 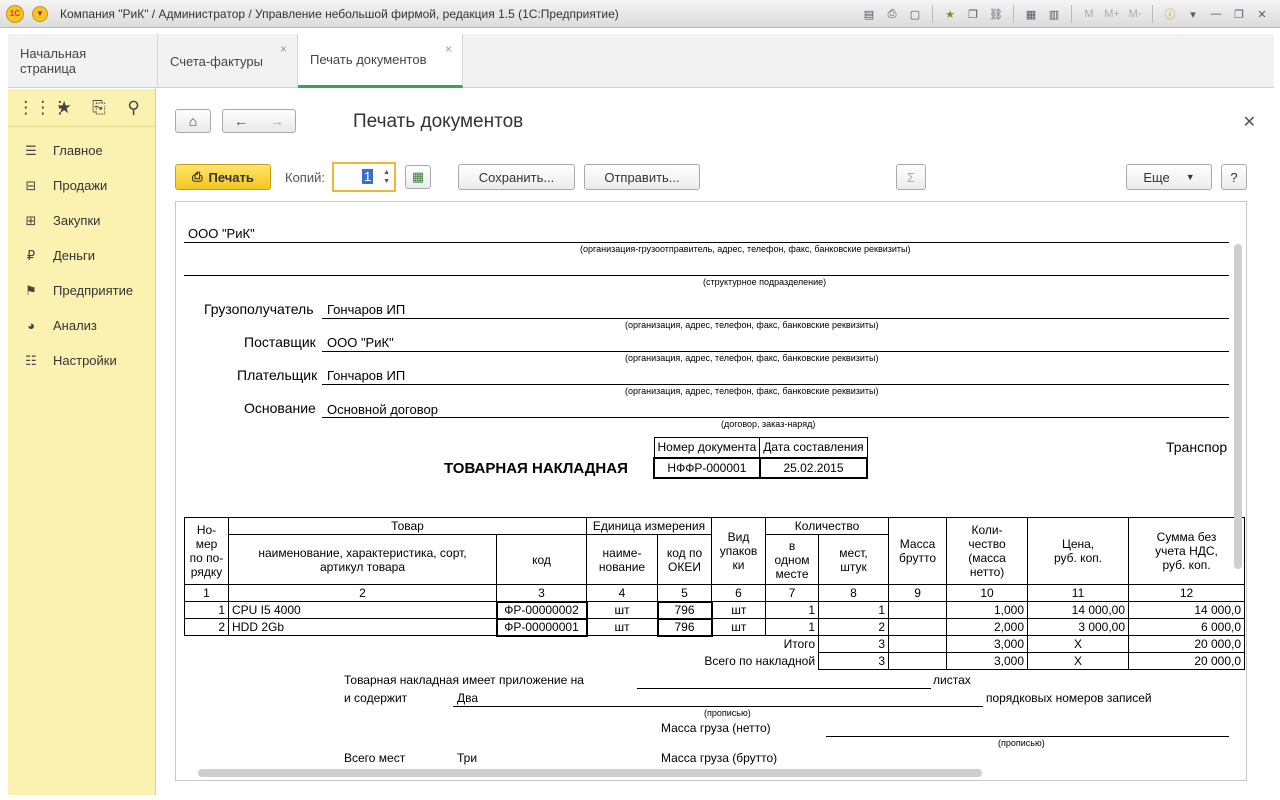 I want to click on vertical-scrollbar, so click(x=1238, y=406).